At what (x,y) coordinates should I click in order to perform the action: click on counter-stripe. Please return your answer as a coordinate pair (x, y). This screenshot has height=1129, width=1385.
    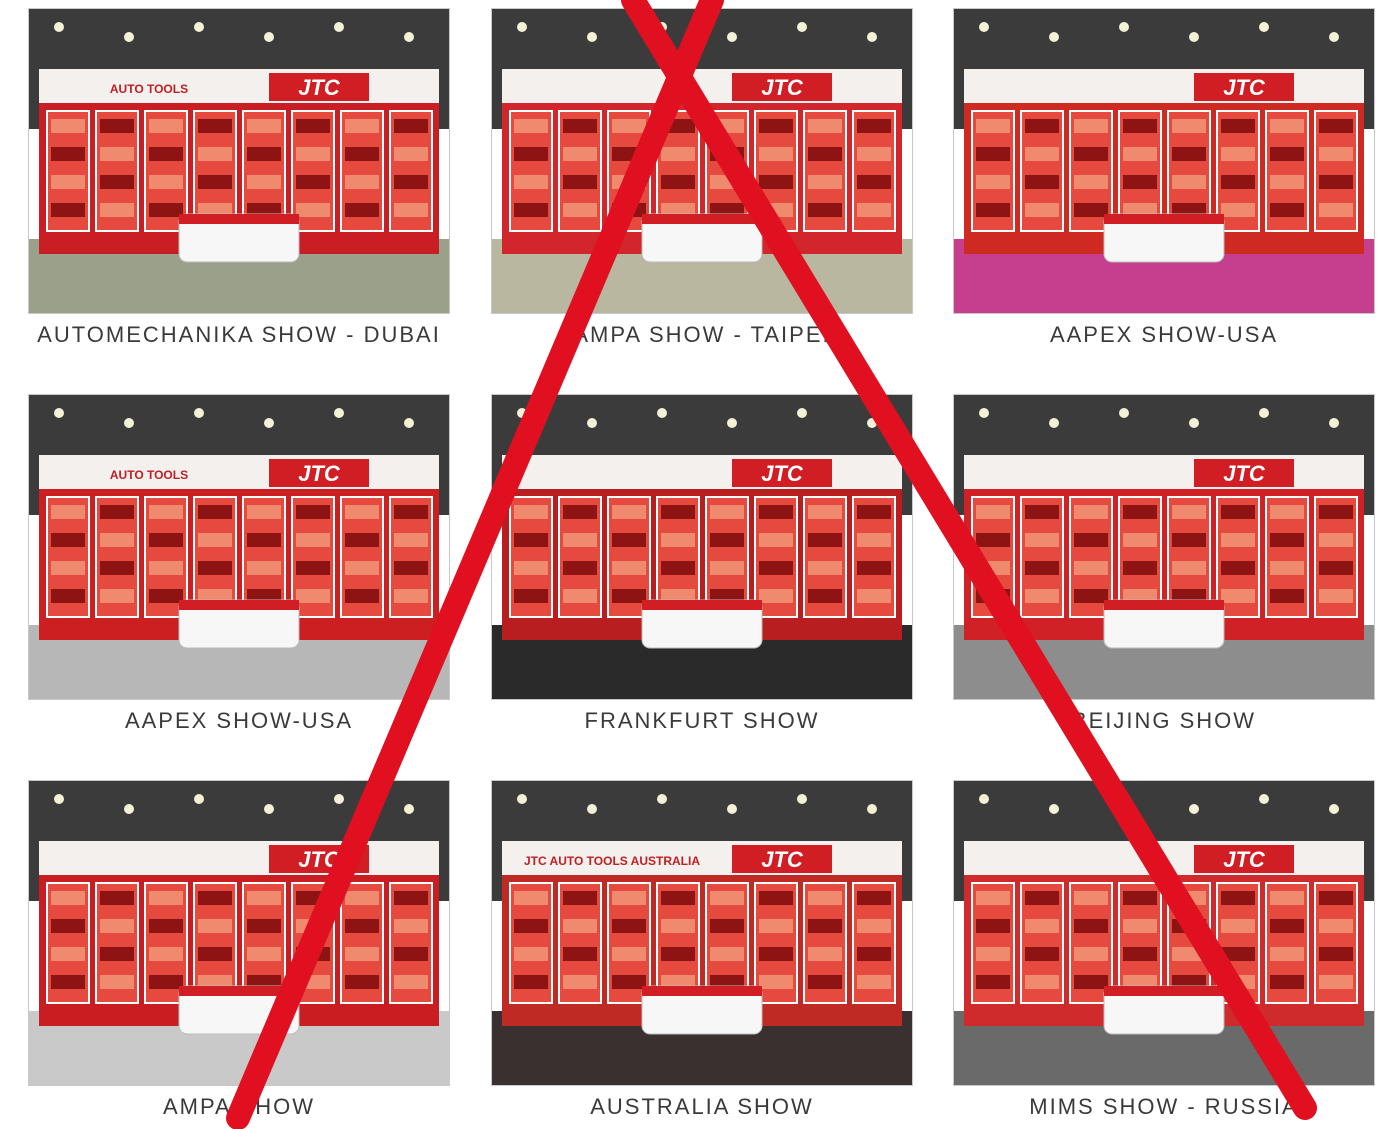
    Looking at the image, I should click on (1164, 991).